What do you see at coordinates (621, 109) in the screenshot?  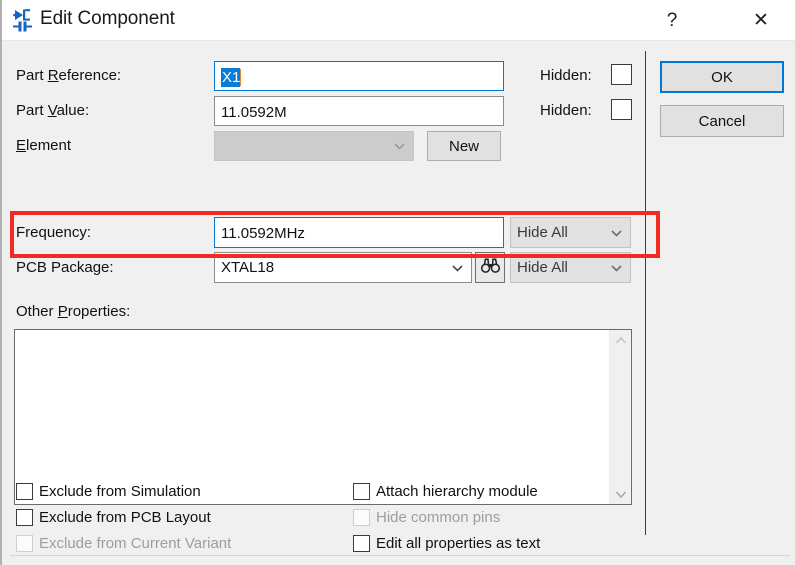 I see `part-value-hidden-checkbox` at bounding box center [621, 109].